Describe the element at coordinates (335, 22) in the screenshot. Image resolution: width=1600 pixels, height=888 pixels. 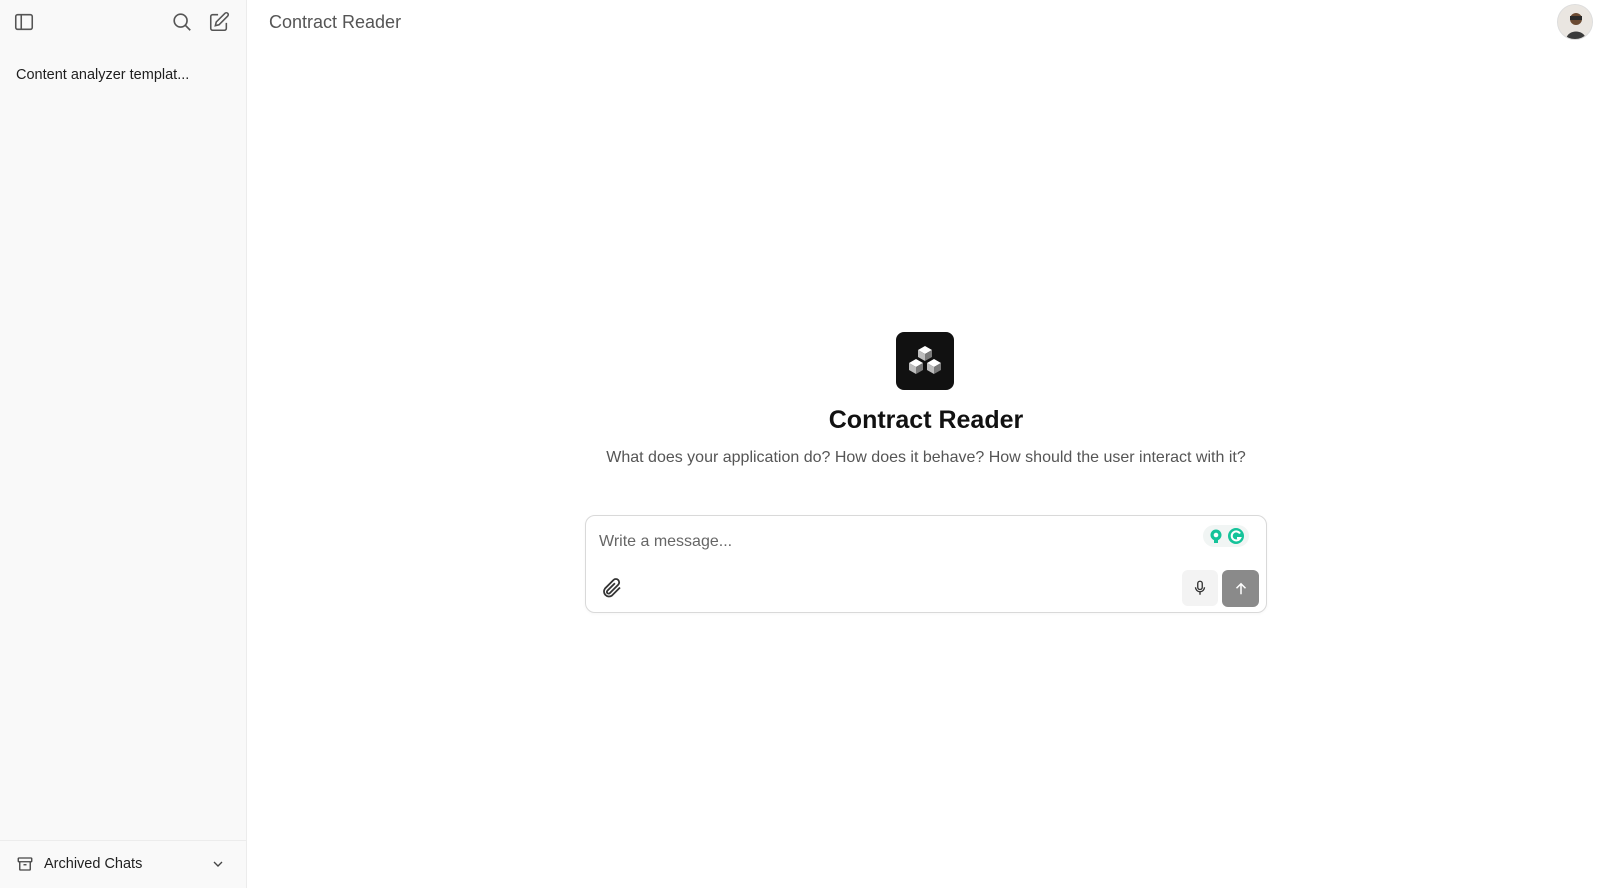
I see `page-title: Contract Reader` at that location.